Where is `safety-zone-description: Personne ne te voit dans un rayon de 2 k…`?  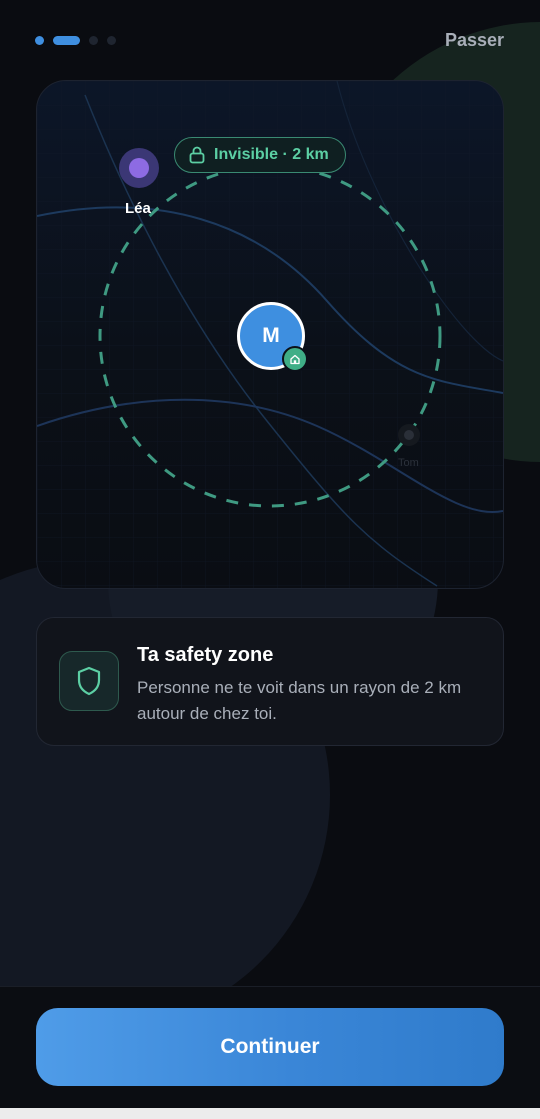
safety-zone-description: Personne ne te voit dans un rayon de 2 k… is located at coordinates (299, 700).